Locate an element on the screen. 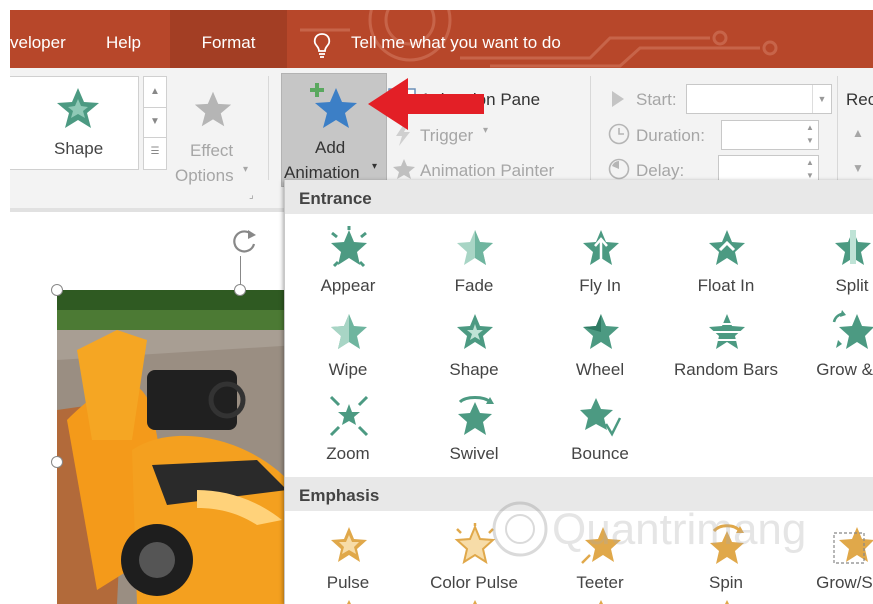 The image size is (873, 604). effect-label: Fly In is located at coordinates (600, 285).